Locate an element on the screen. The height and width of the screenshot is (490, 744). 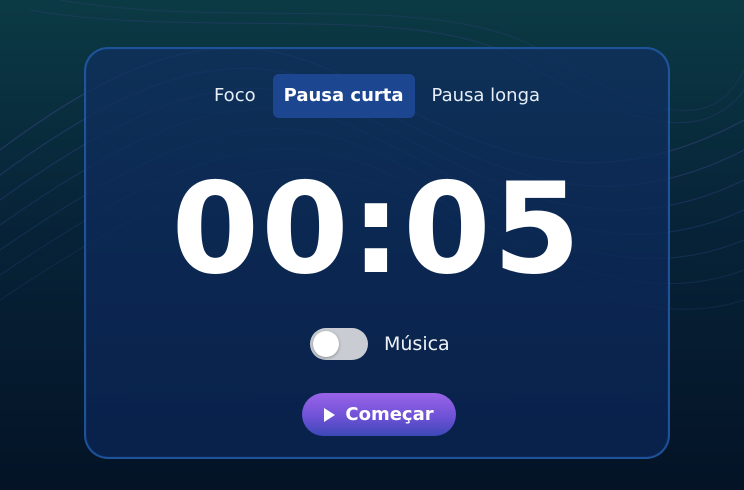
play-icon is located at coordinates (330, 414).